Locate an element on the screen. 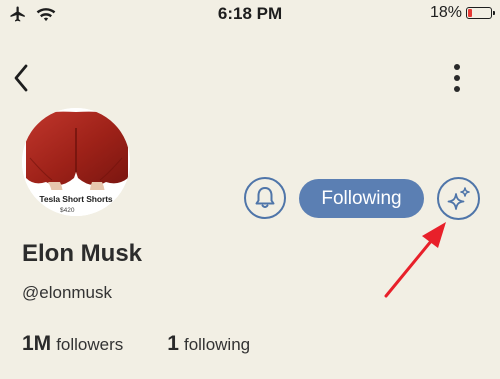  avatar: Tesla Short Shorts $420 is located at coordinates (76, 162).